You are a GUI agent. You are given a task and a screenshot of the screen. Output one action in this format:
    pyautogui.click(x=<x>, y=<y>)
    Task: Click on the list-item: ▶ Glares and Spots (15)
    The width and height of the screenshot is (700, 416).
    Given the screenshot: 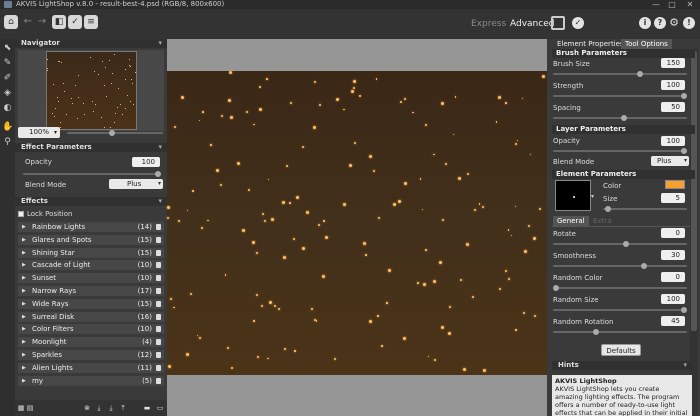 What is the action you would take?
    pyautogui.click(x=91, y=239)
    